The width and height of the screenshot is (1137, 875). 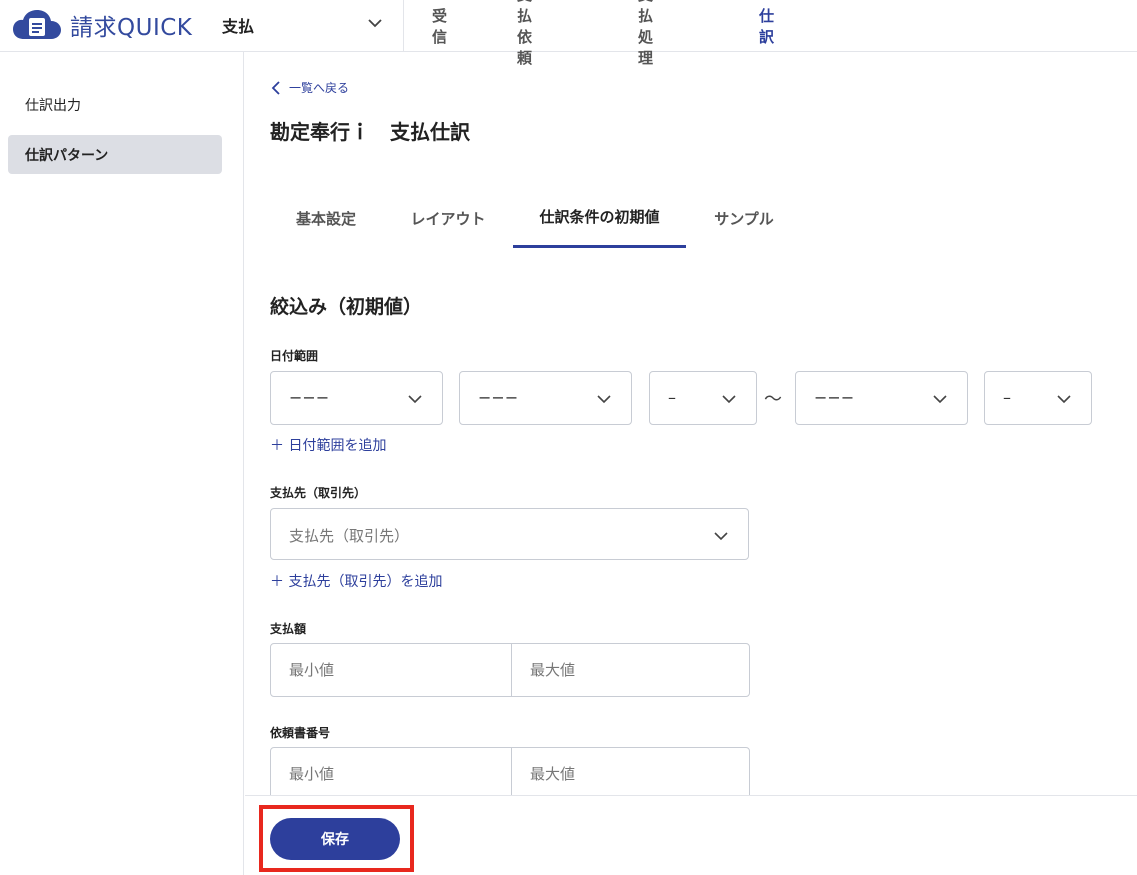 I want to click on nav-journal: 仕訳, so click(x=766, y=26).